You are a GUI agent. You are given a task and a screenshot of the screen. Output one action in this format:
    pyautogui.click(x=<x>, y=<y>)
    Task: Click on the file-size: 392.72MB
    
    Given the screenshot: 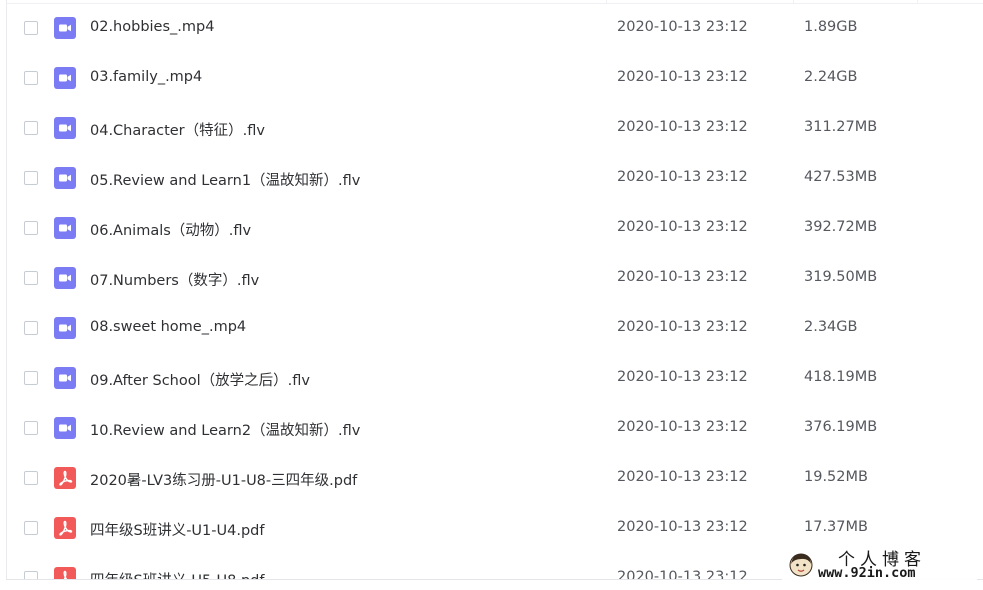 What is the action you would take?
    pyautogui.click(x=841, y=227)
    